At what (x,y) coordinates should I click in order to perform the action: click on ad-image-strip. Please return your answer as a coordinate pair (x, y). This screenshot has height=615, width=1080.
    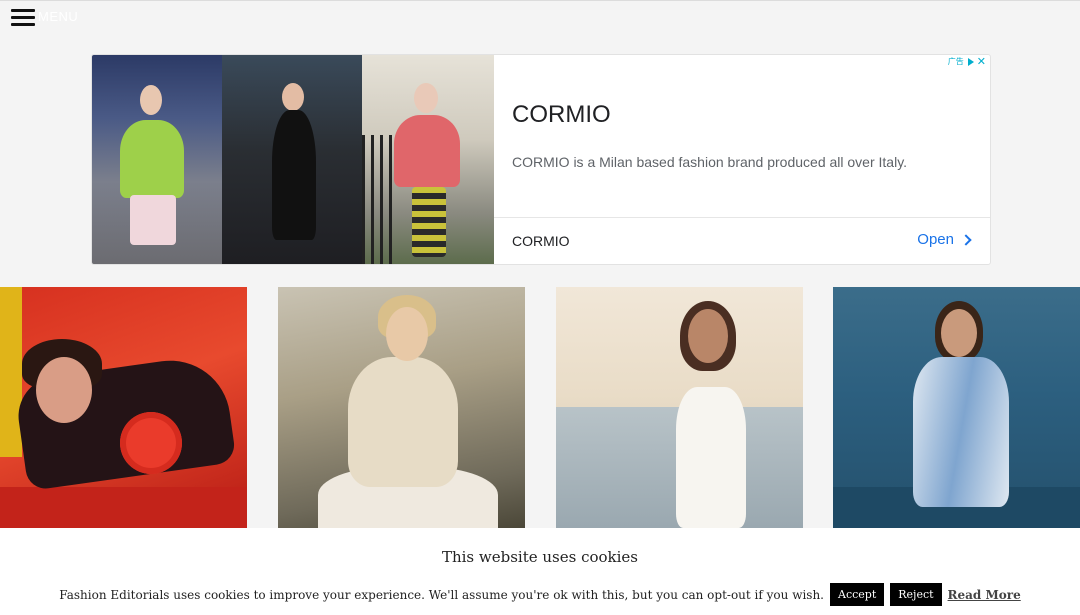
    Looking at the image, I should click on (293, 159).